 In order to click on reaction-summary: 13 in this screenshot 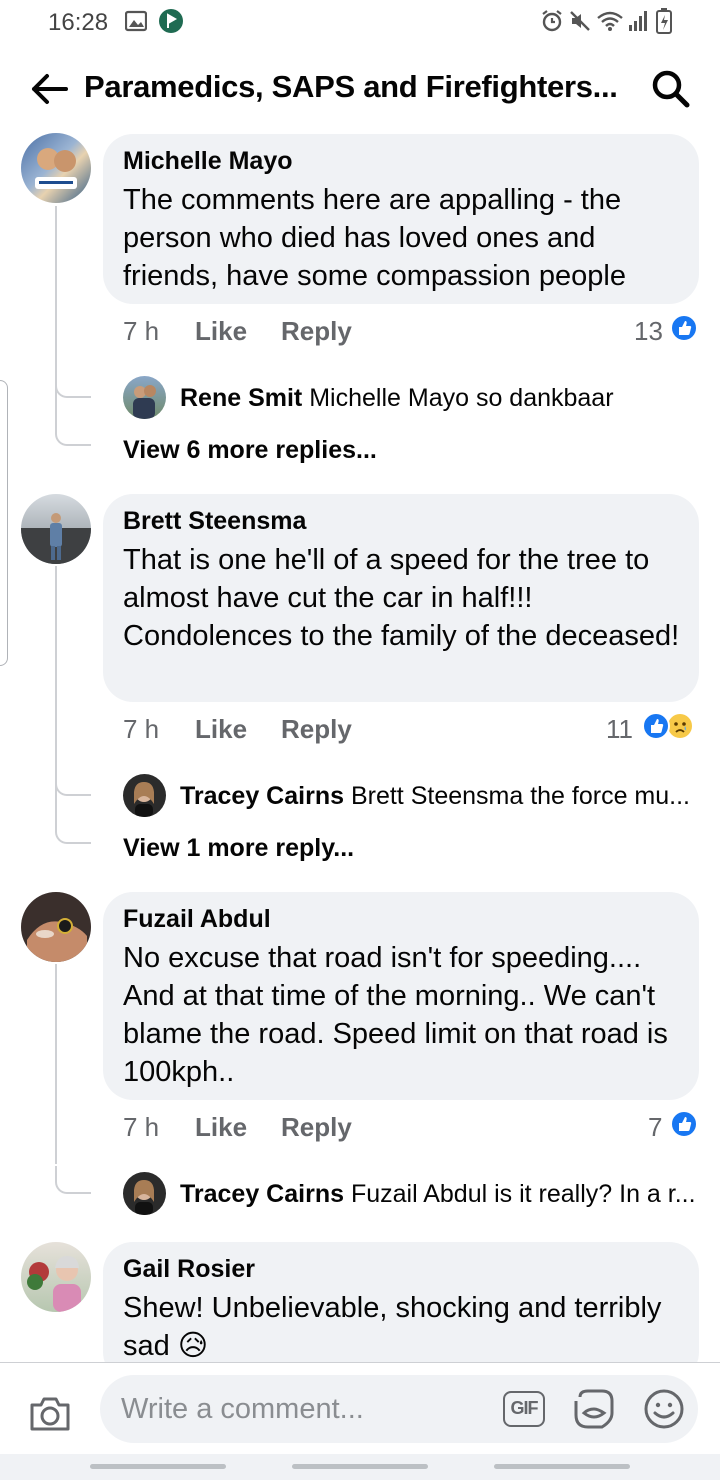, I will do `click(669, 331)`.